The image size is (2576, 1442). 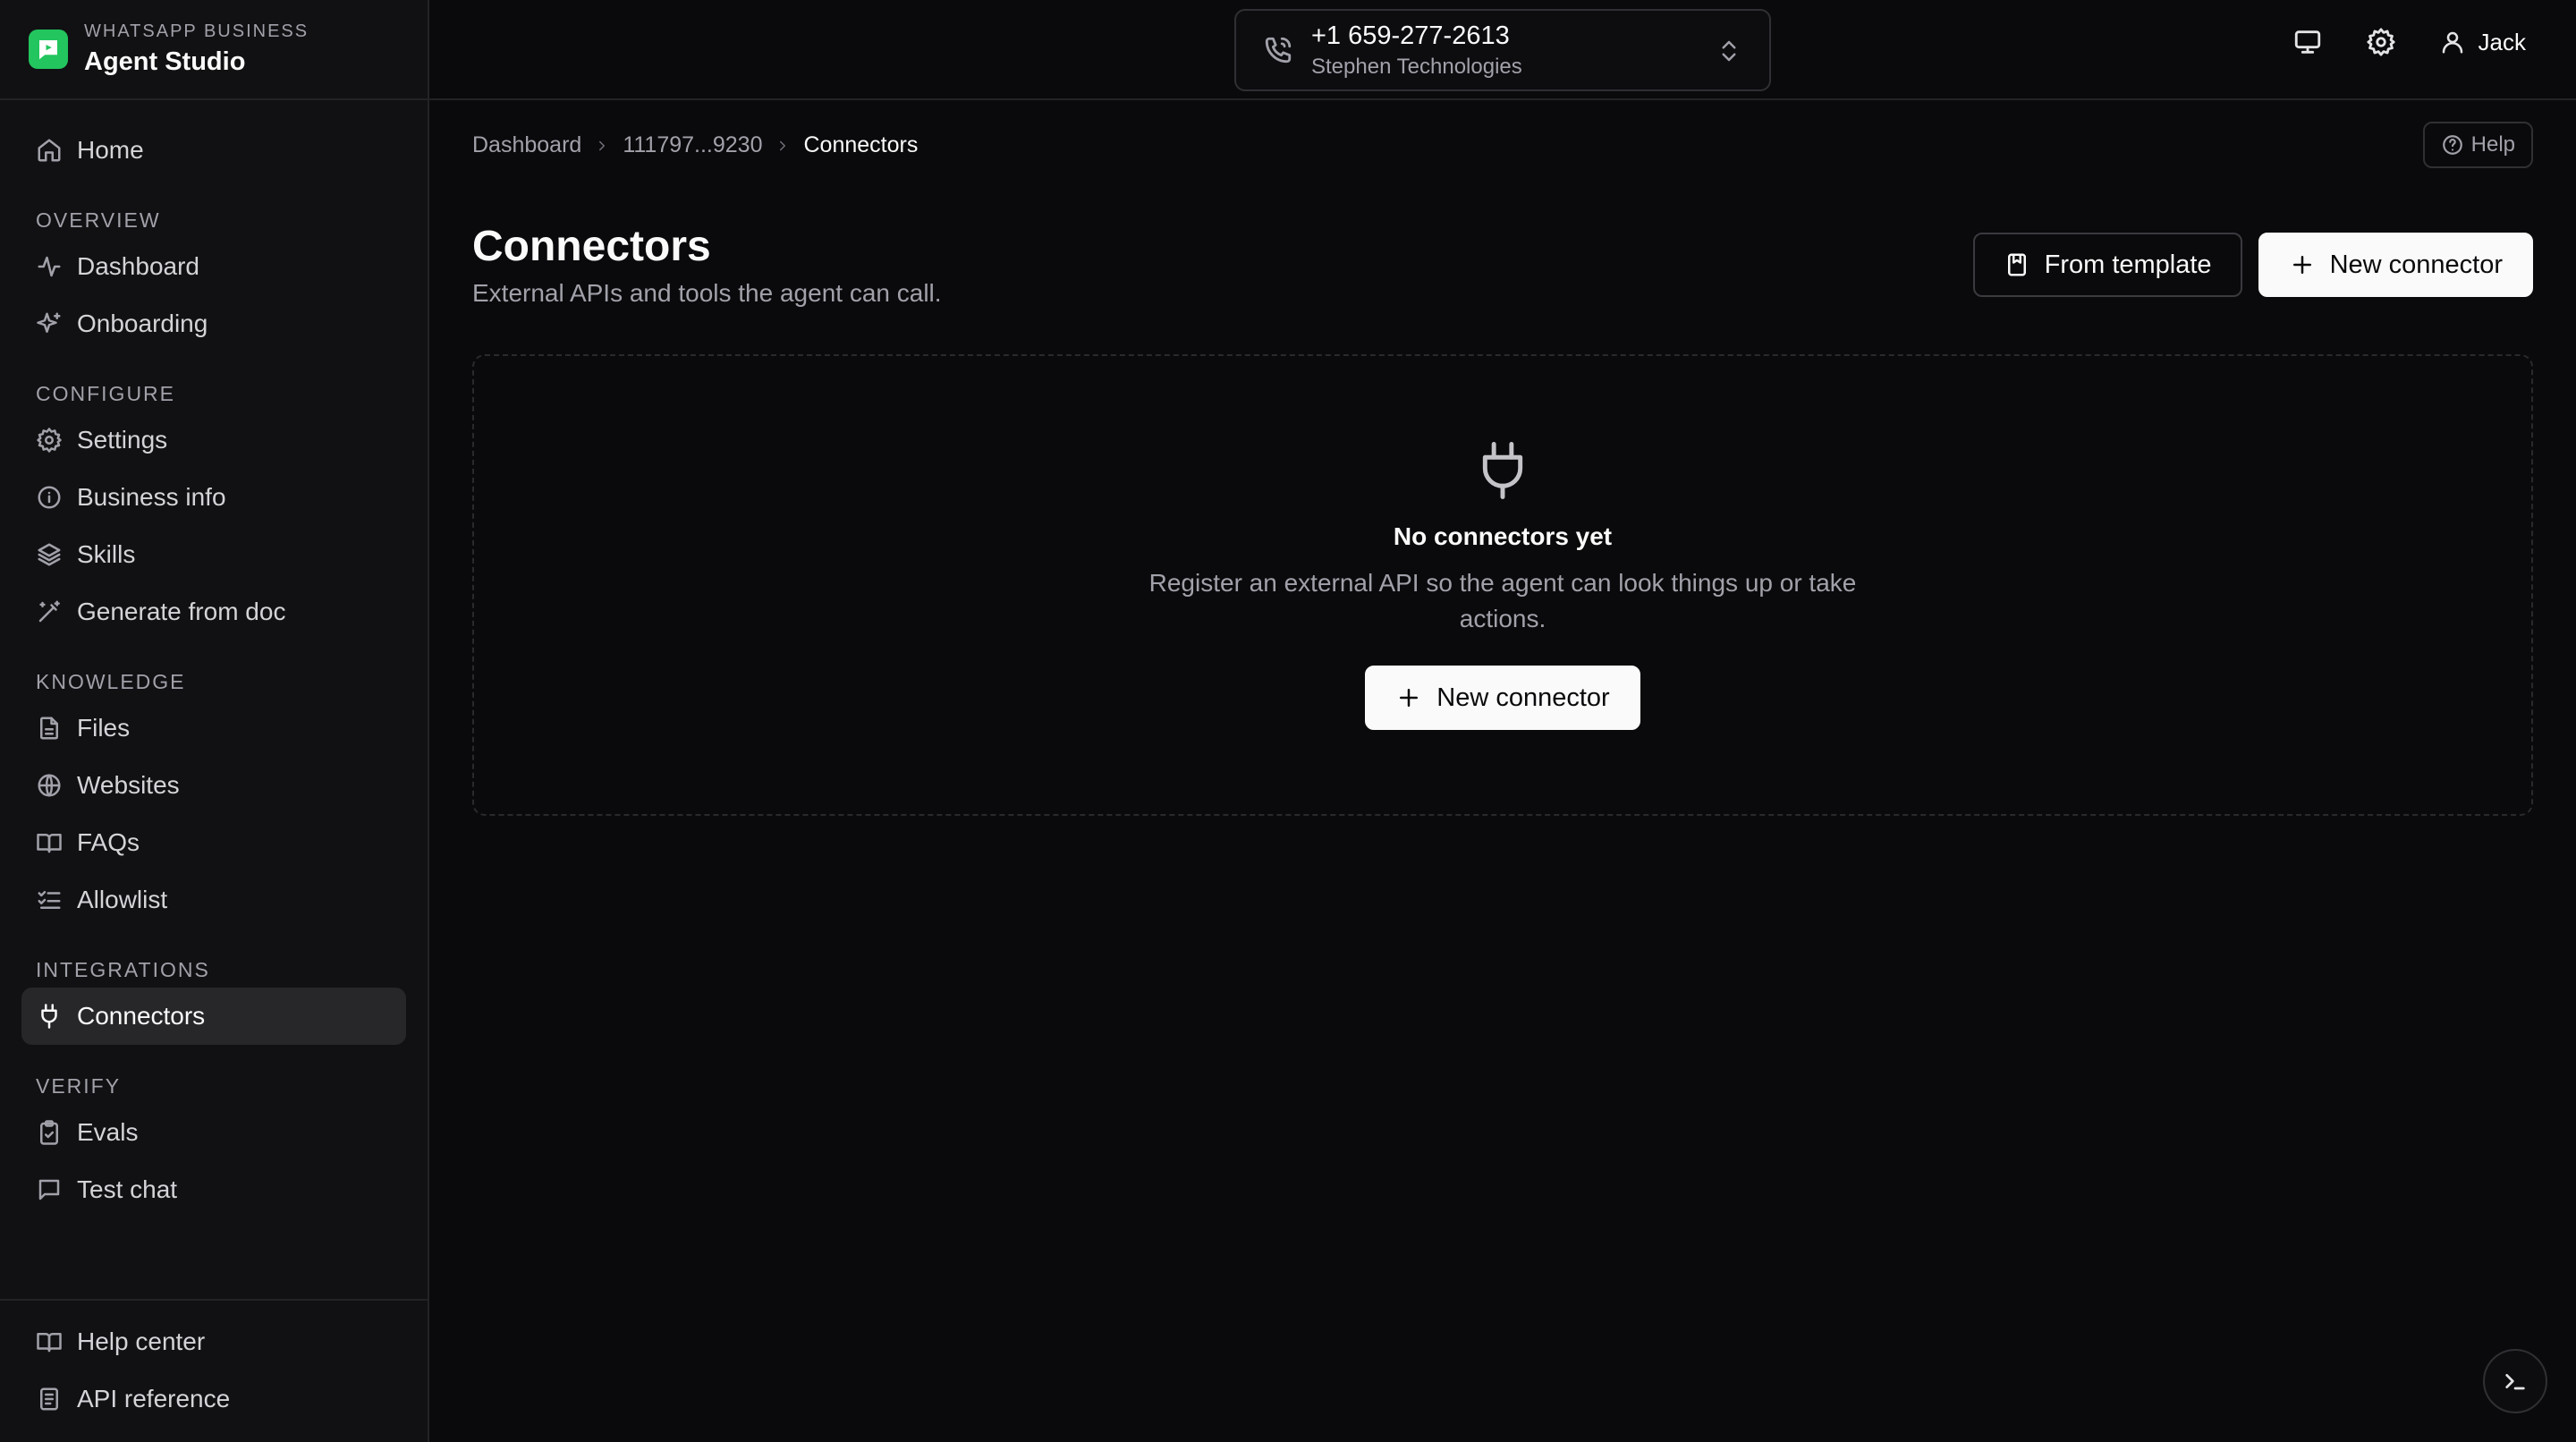 What do you see at coordinates (111, 681) in the screenshot?
I see `section-label-knowledge: KNOWLEDGE` at bounding box center [111, 681].